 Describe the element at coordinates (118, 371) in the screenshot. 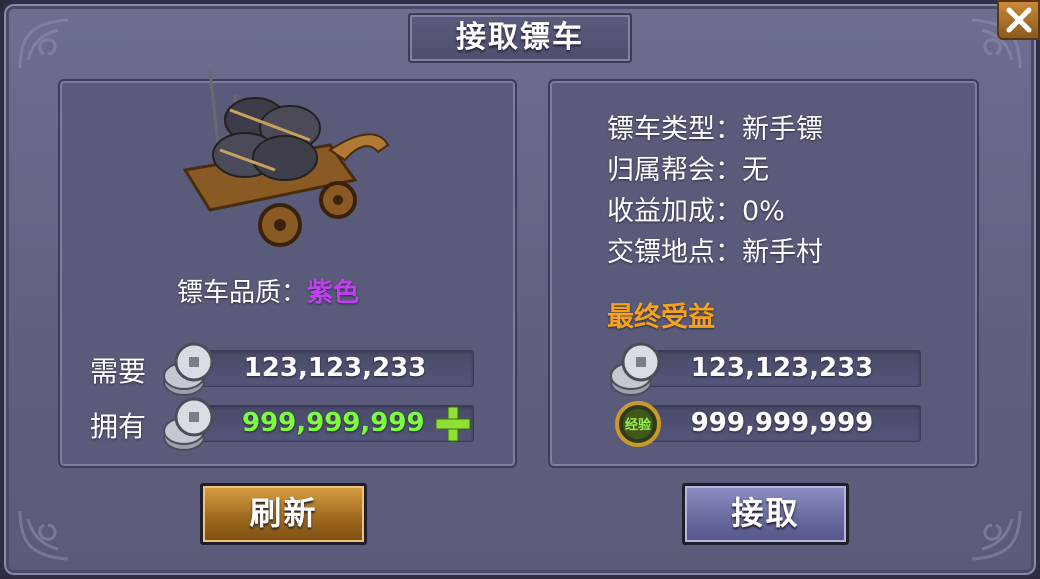

I see `need-label: 需要` at that location.